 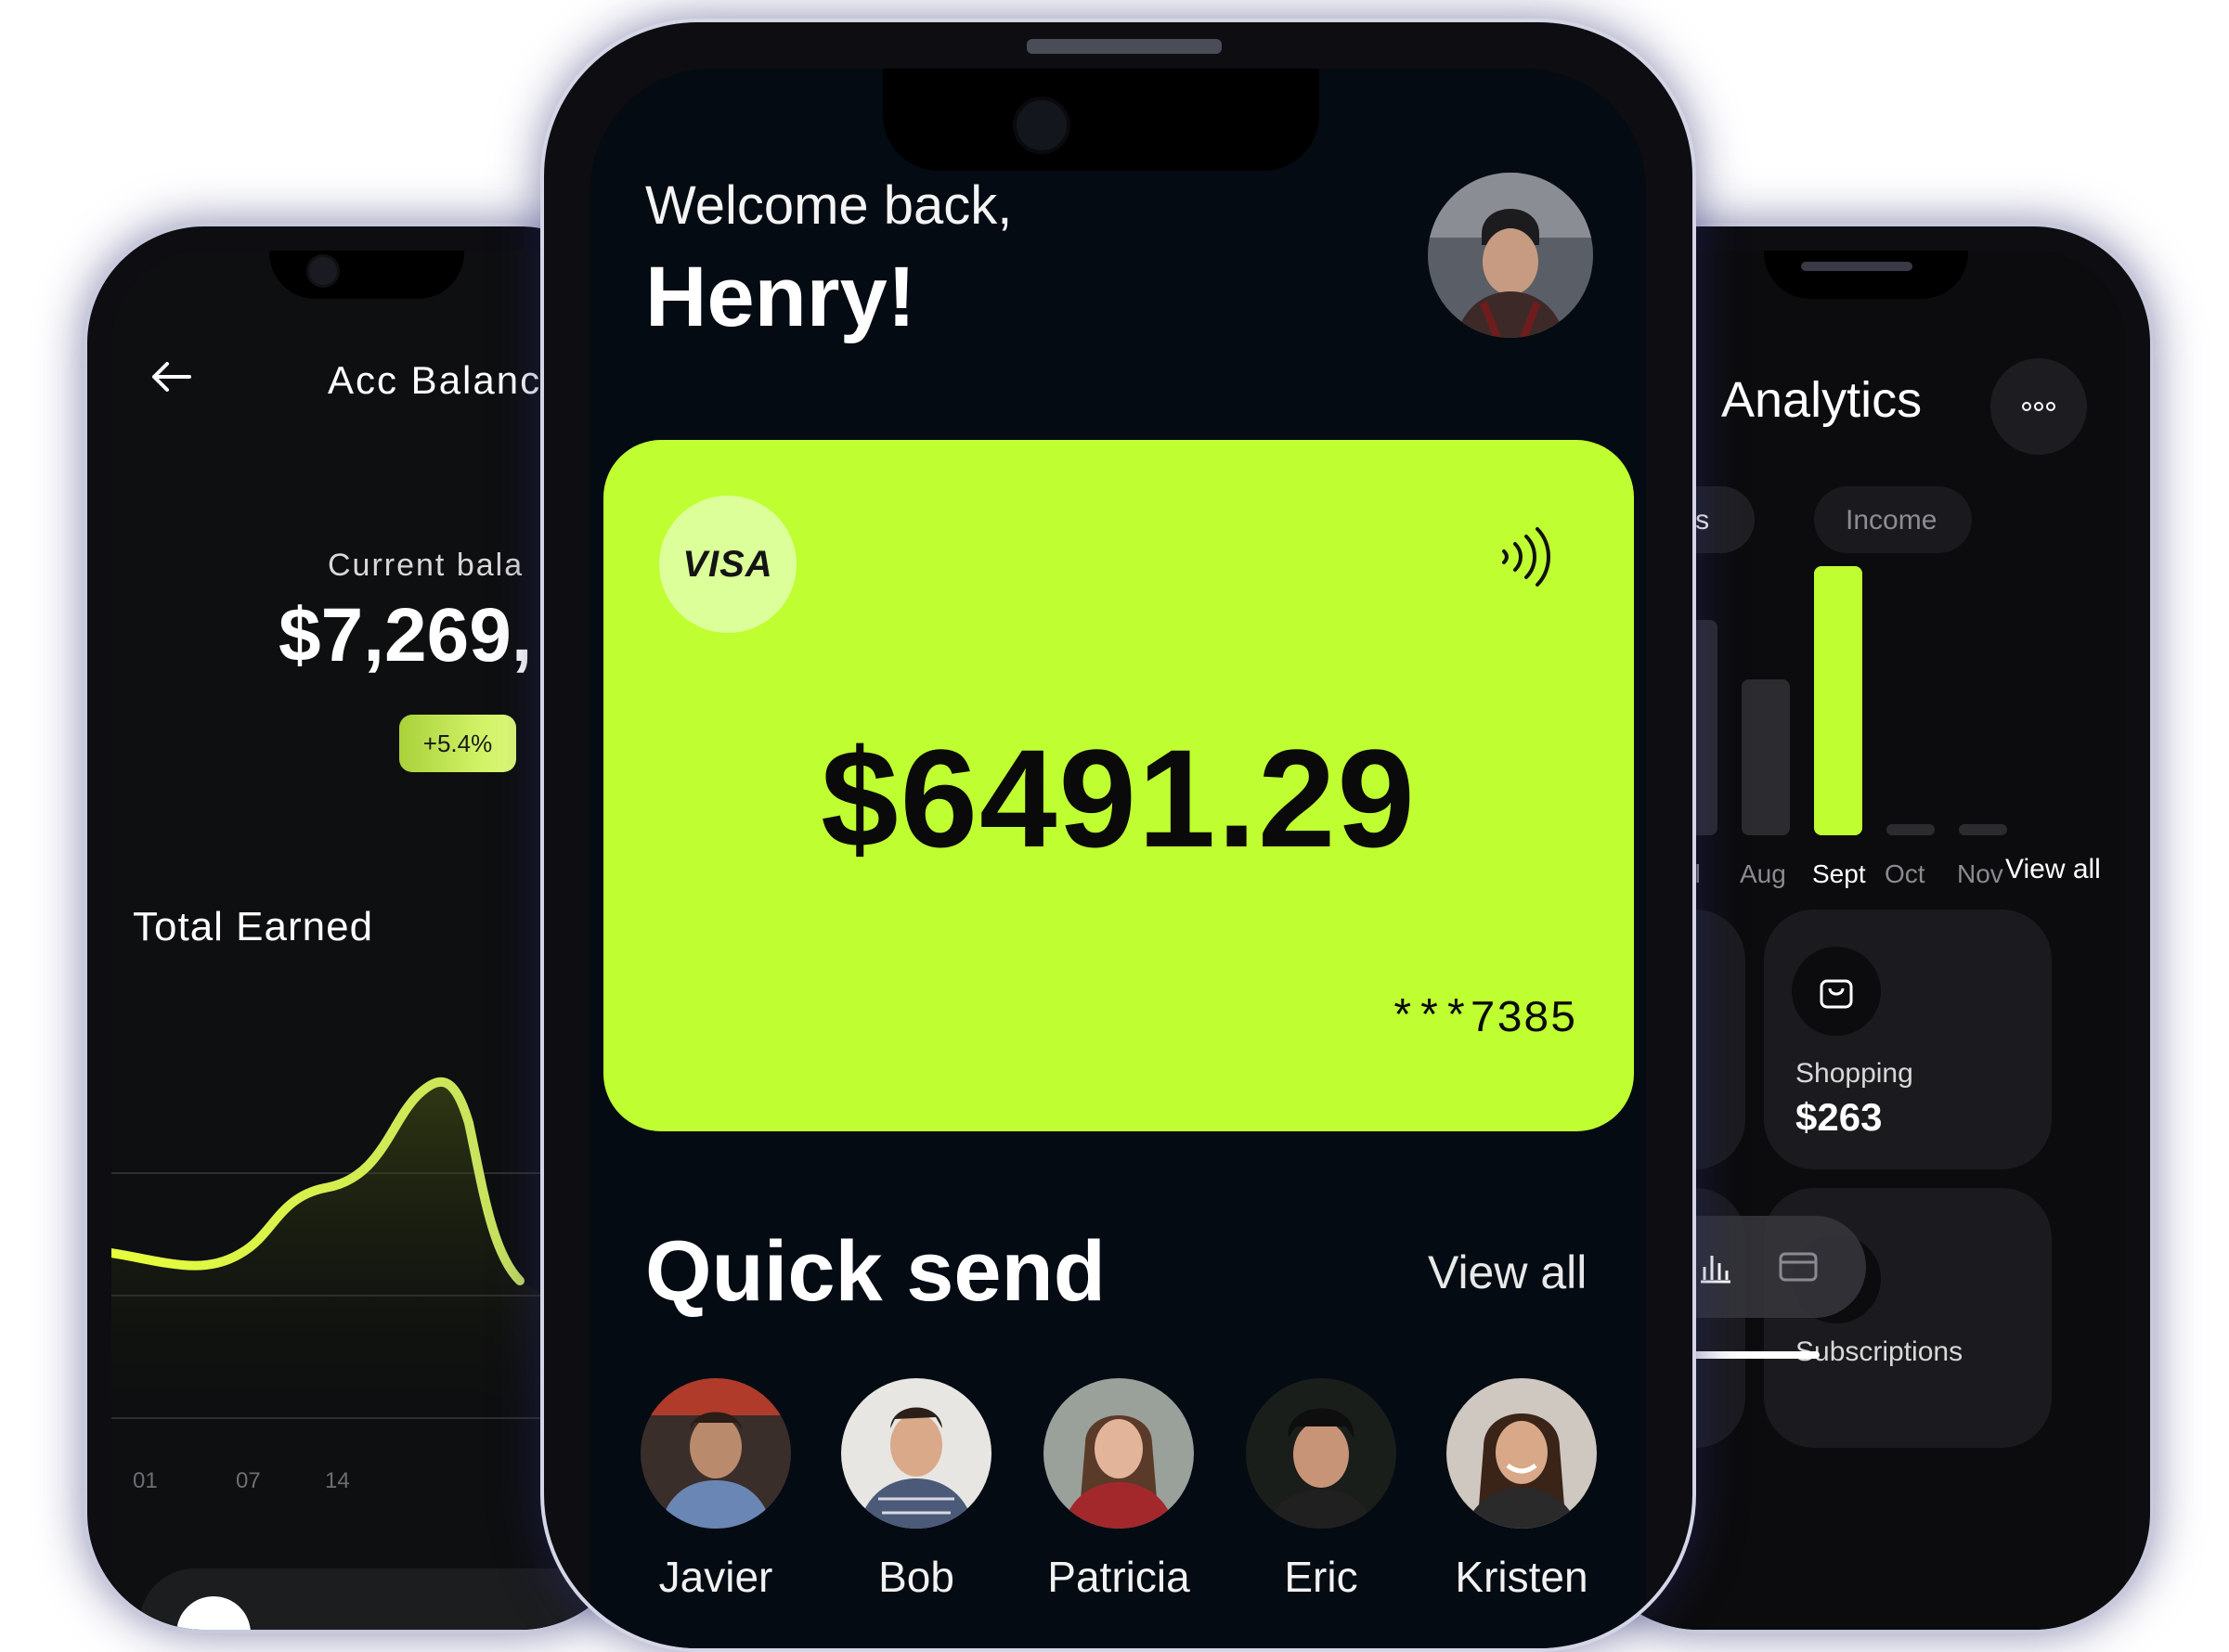 I want to click on subscriptions-label: Subscriptions, so click(x=1879, y=1351).